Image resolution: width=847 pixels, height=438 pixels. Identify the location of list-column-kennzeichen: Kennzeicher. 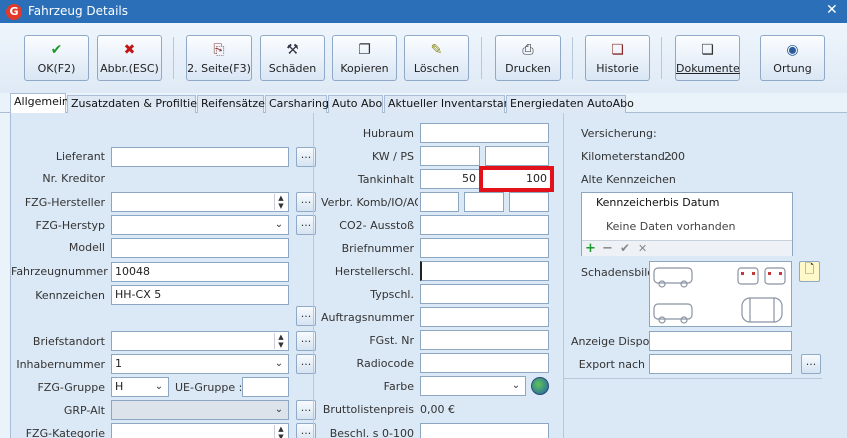
(629, 202).